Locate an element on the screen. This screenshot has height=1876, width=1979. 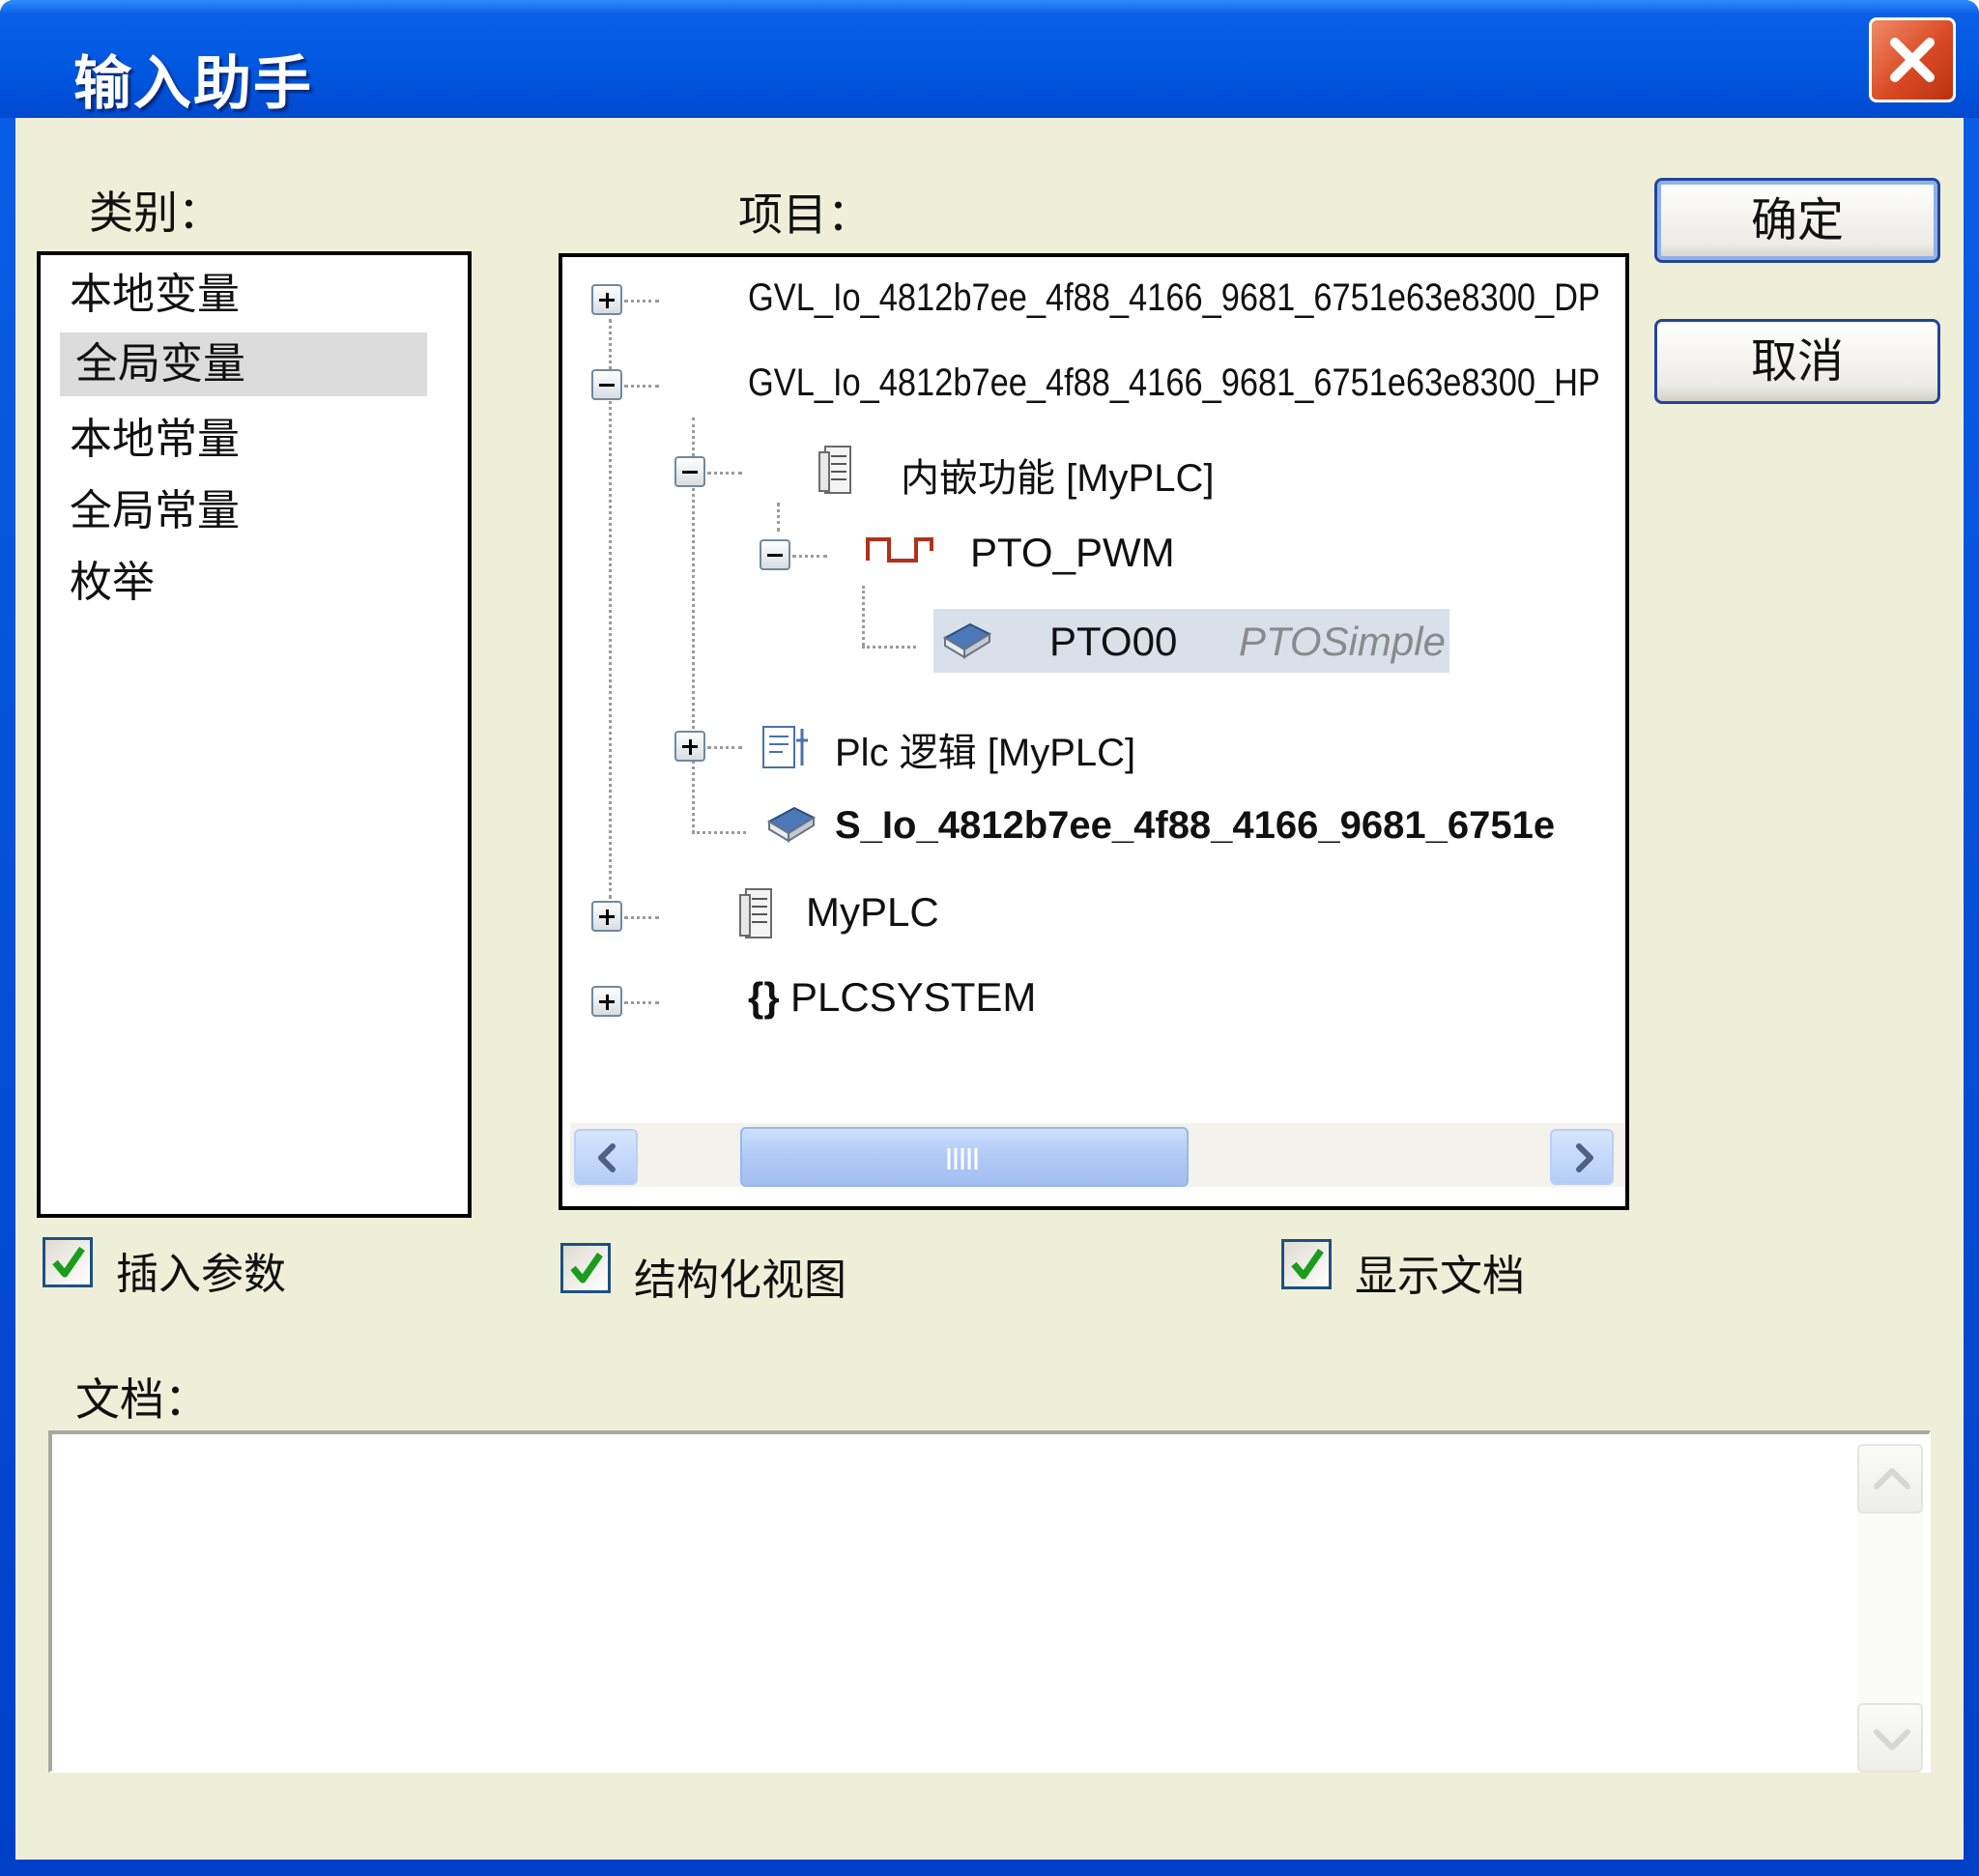
scroll-down-button is located at coordinates (1890, 1738).